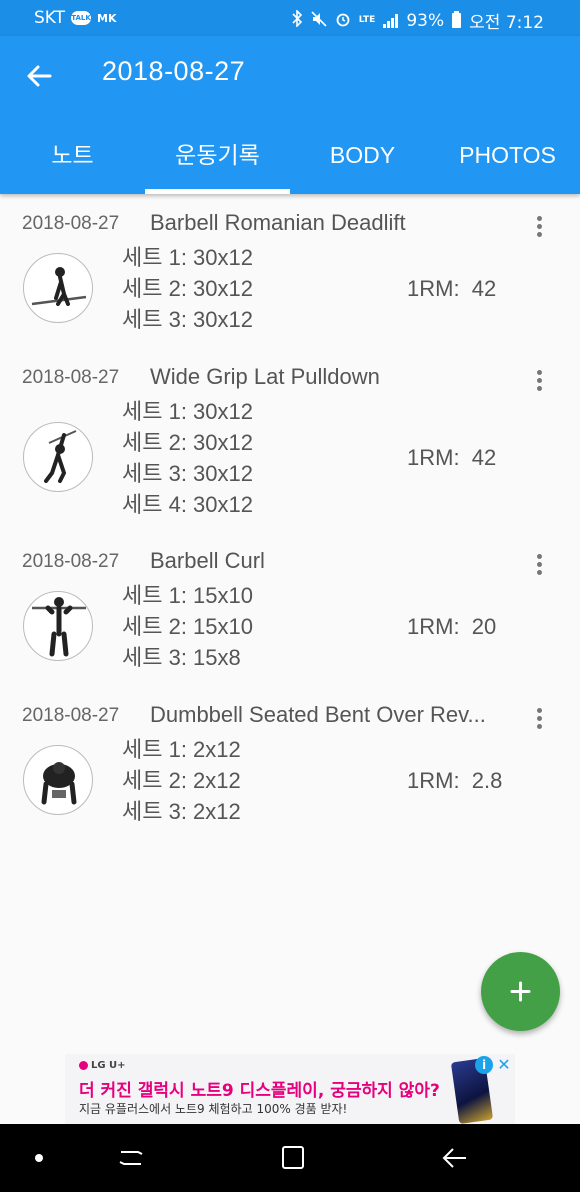  I want to click on status-left: SKT TALK MK, so click(75, 18).